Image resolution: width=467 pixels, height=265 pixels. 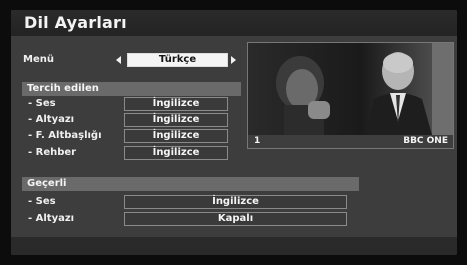 What do you see at coordinates (65, 135) in the screenshot?
I see `preferred-teletext-subtitle-label: - F. Altbaşlığı` at bounding box center [65, 135].